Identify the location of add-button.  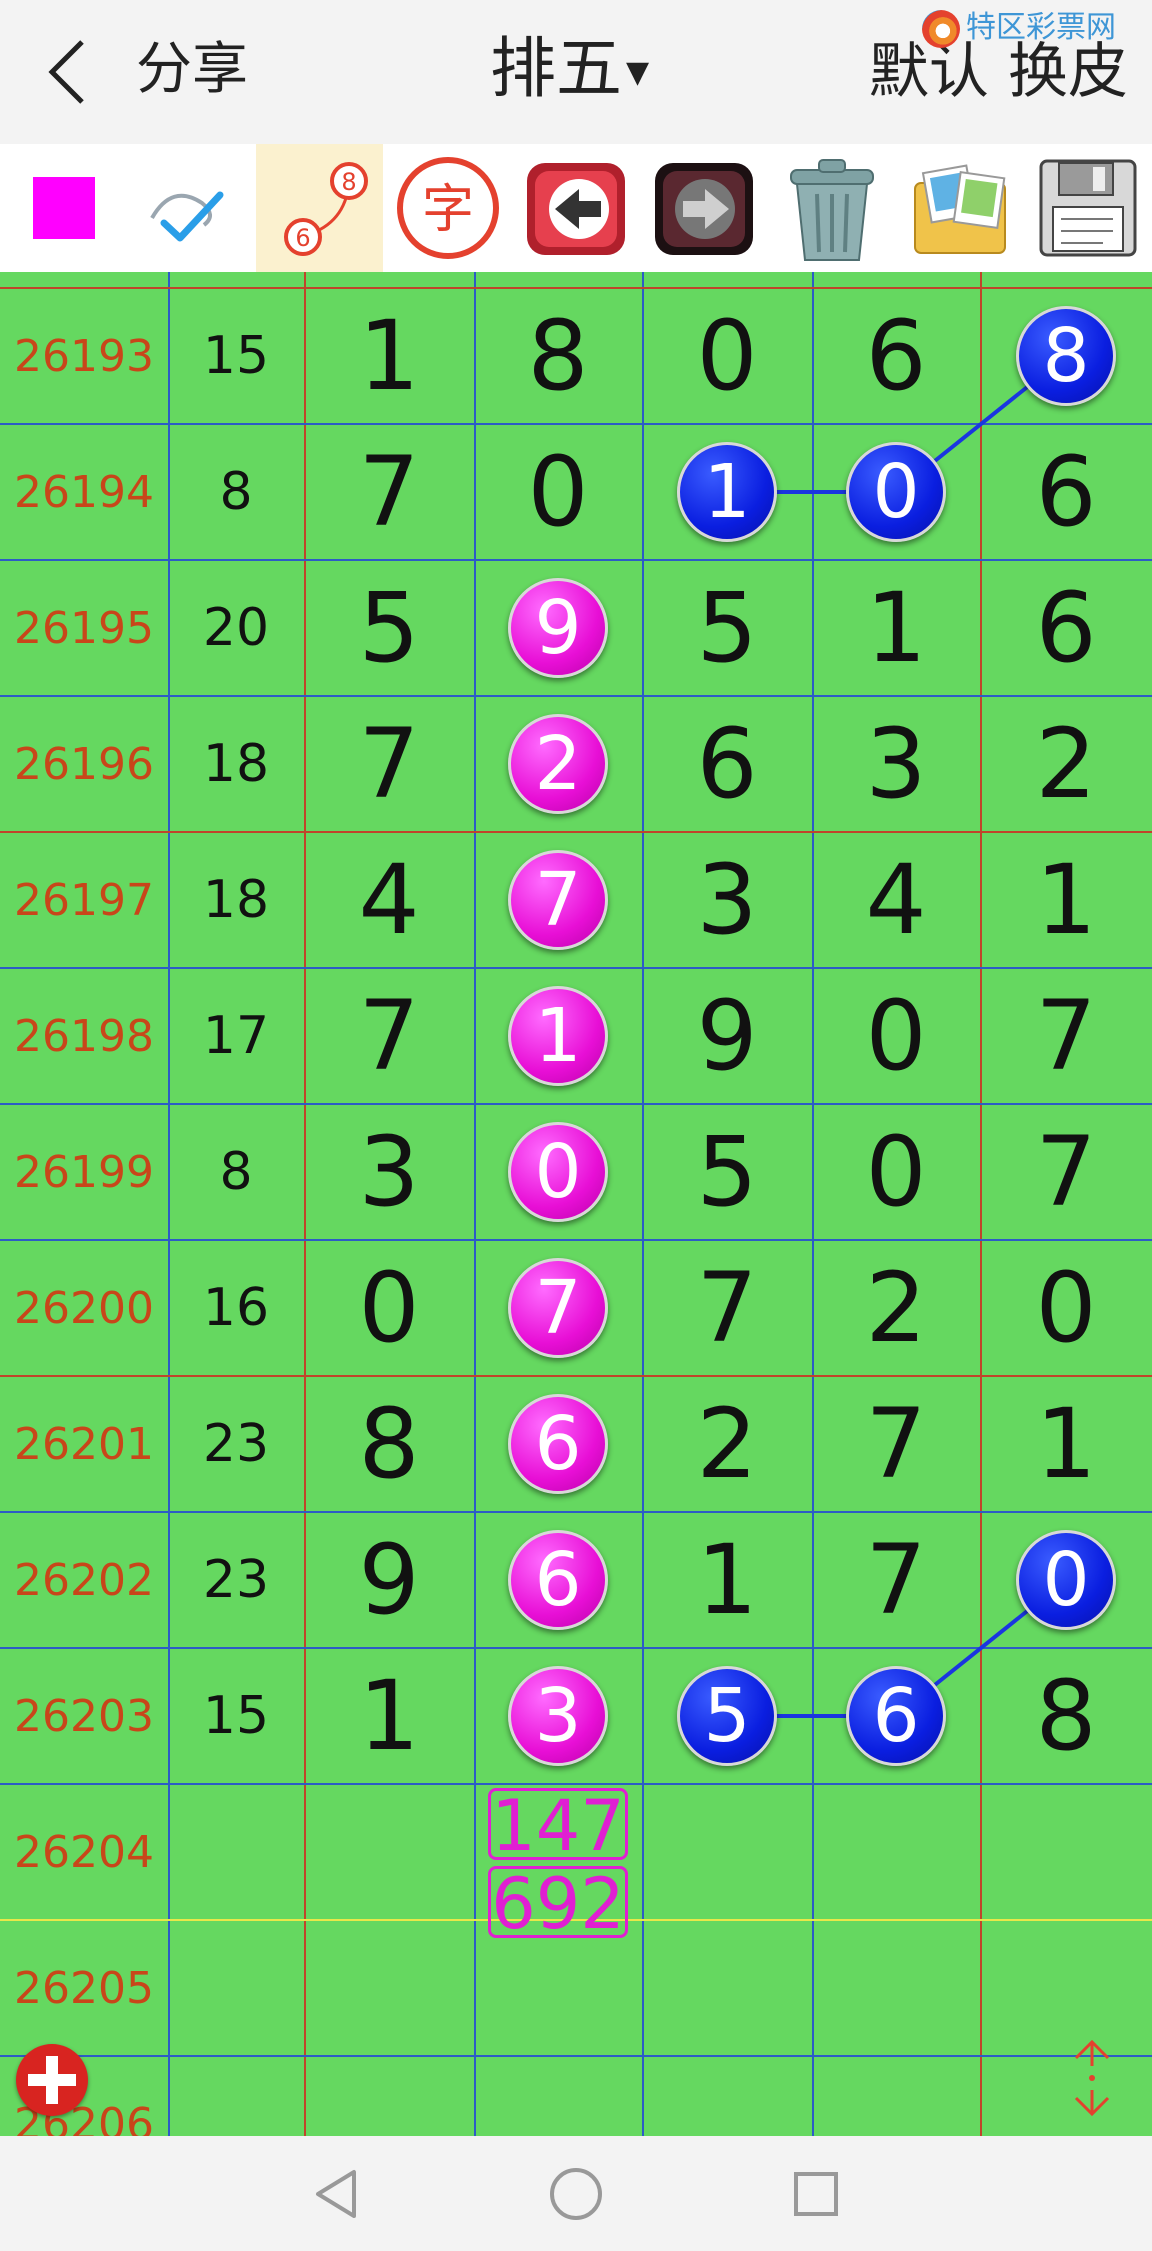
(52, 2080).